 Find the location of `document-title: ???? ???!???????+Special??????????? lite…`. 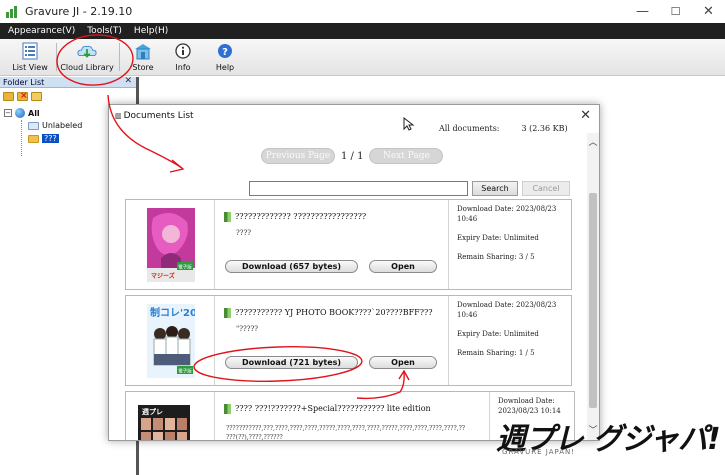

document-title: ???? ???!???????+Special??????????? lite… is located at coordinates (327, 409).